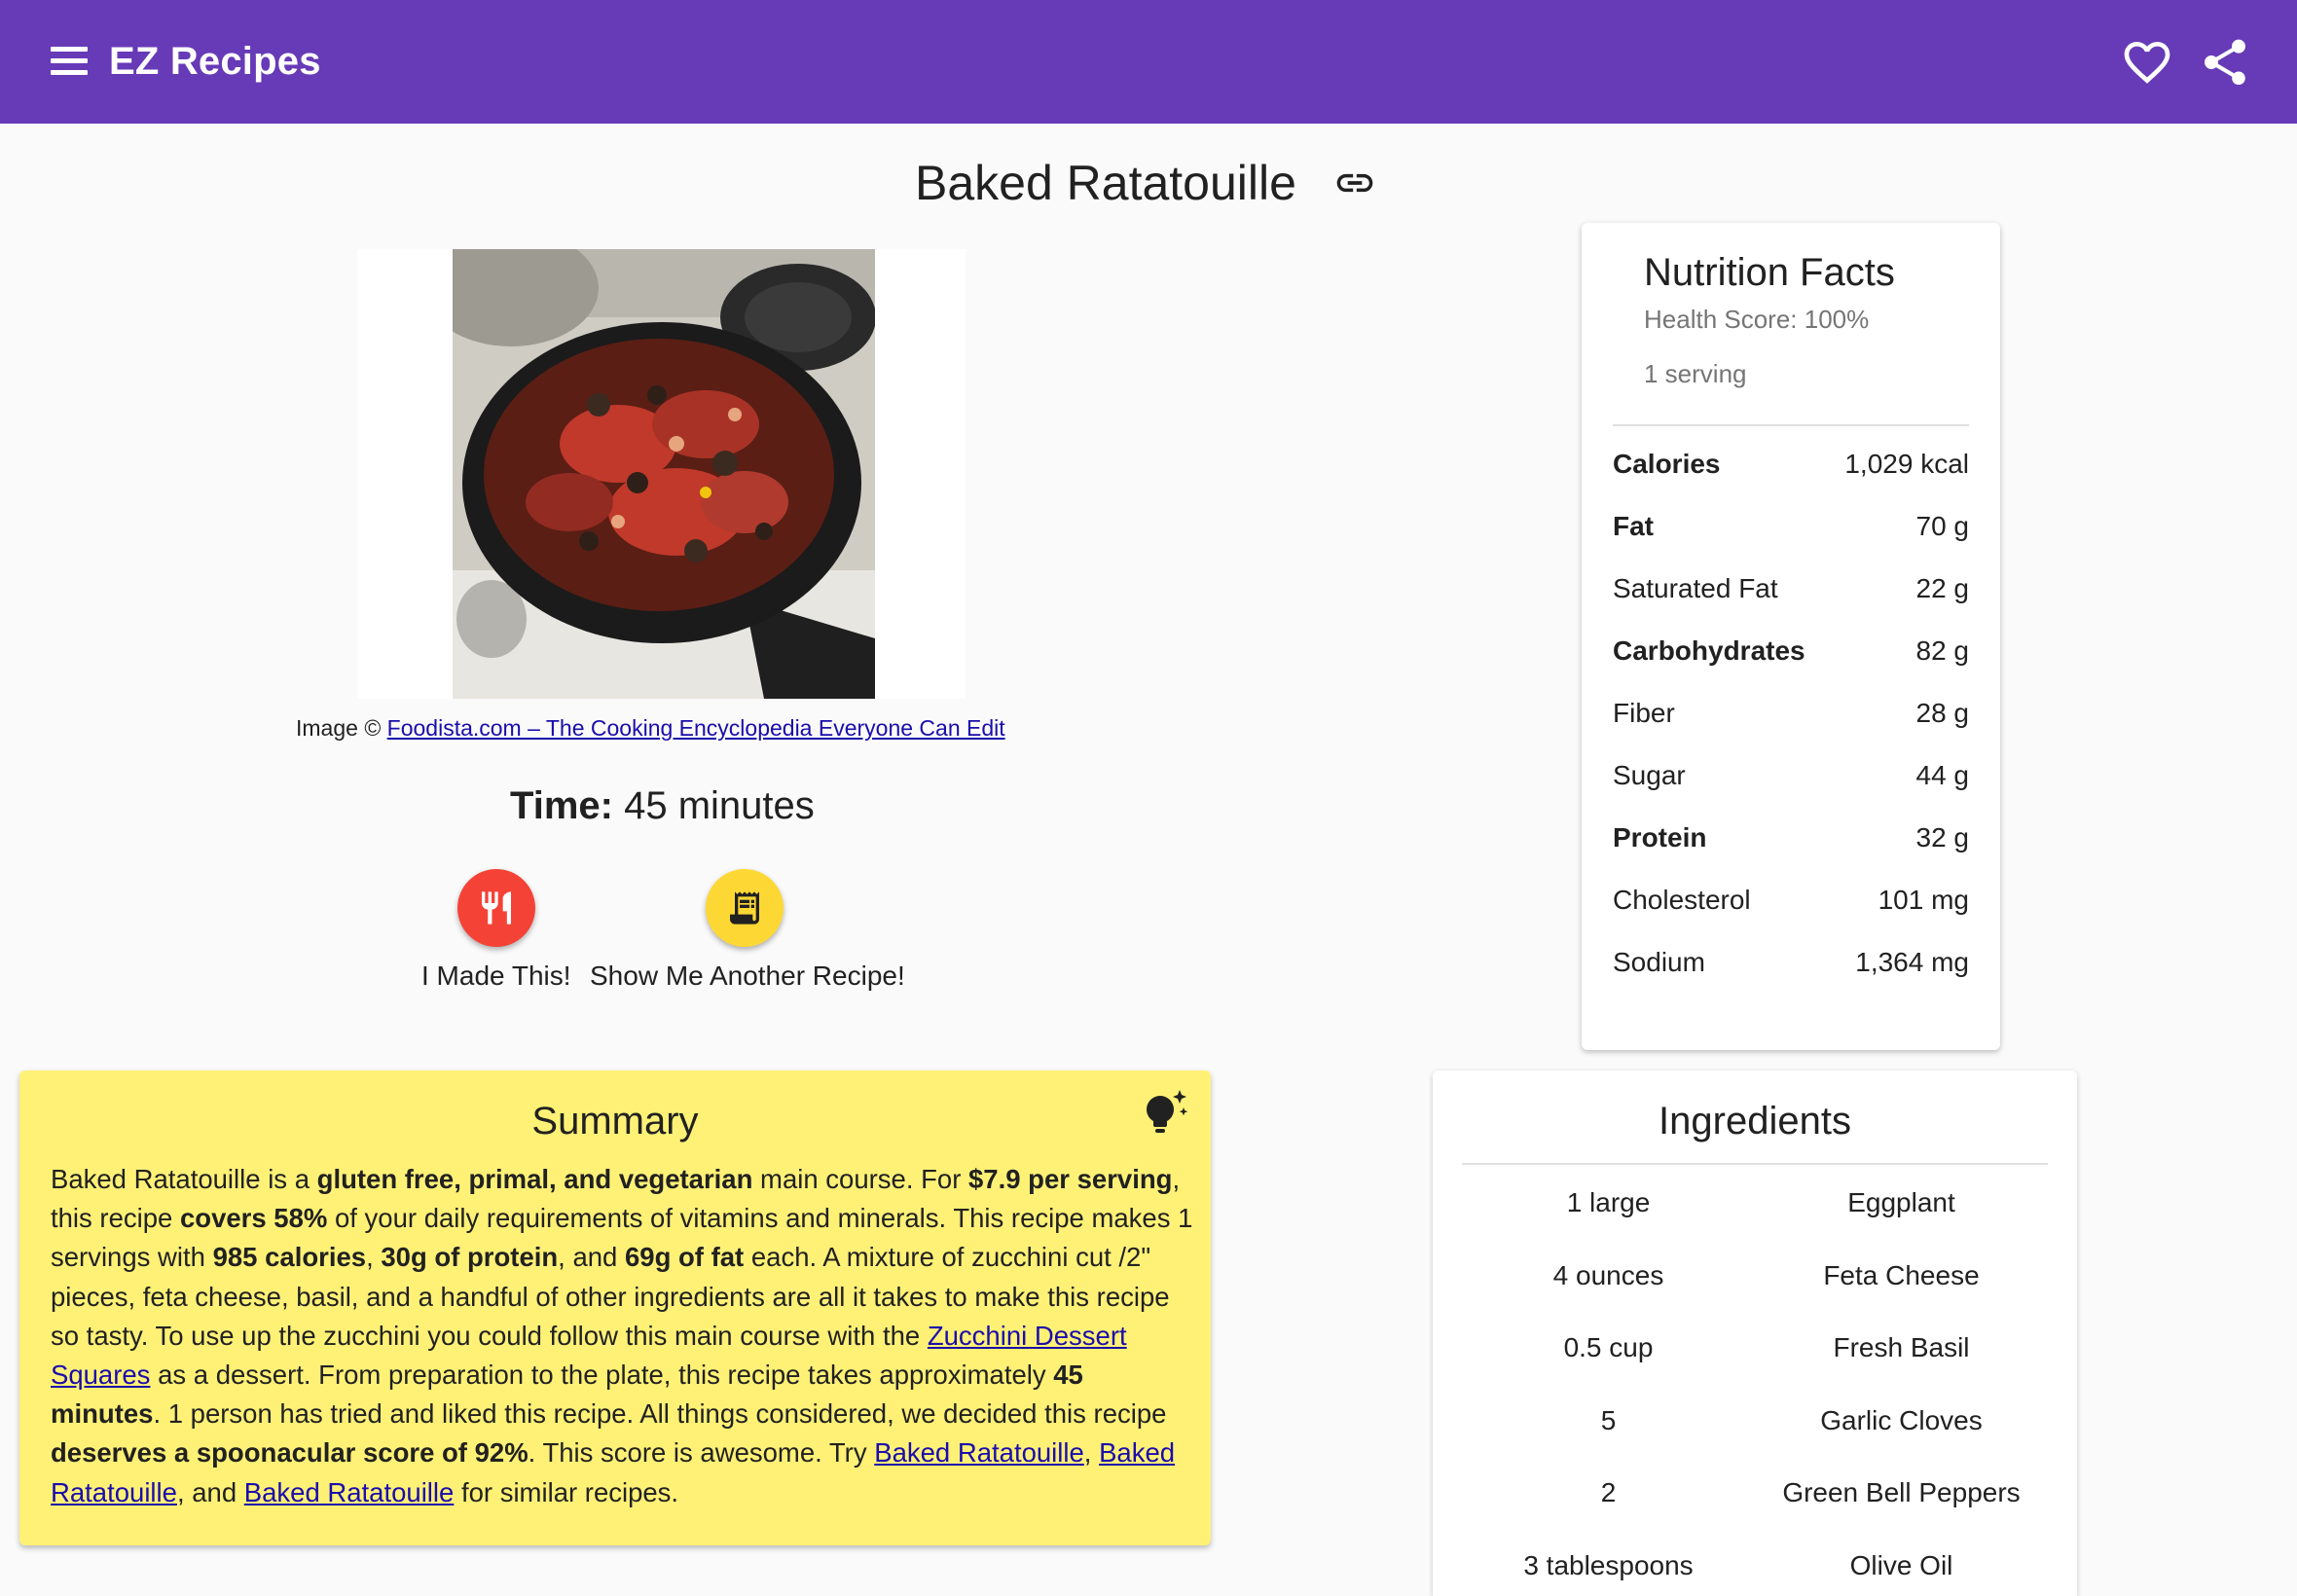 Image resolution: width=2297 pixels, height=1596 pixels. Describe the element at coordinates (1695, 588) in the screenshot. I see `nutrient-label: Saturated Fat` at that location.